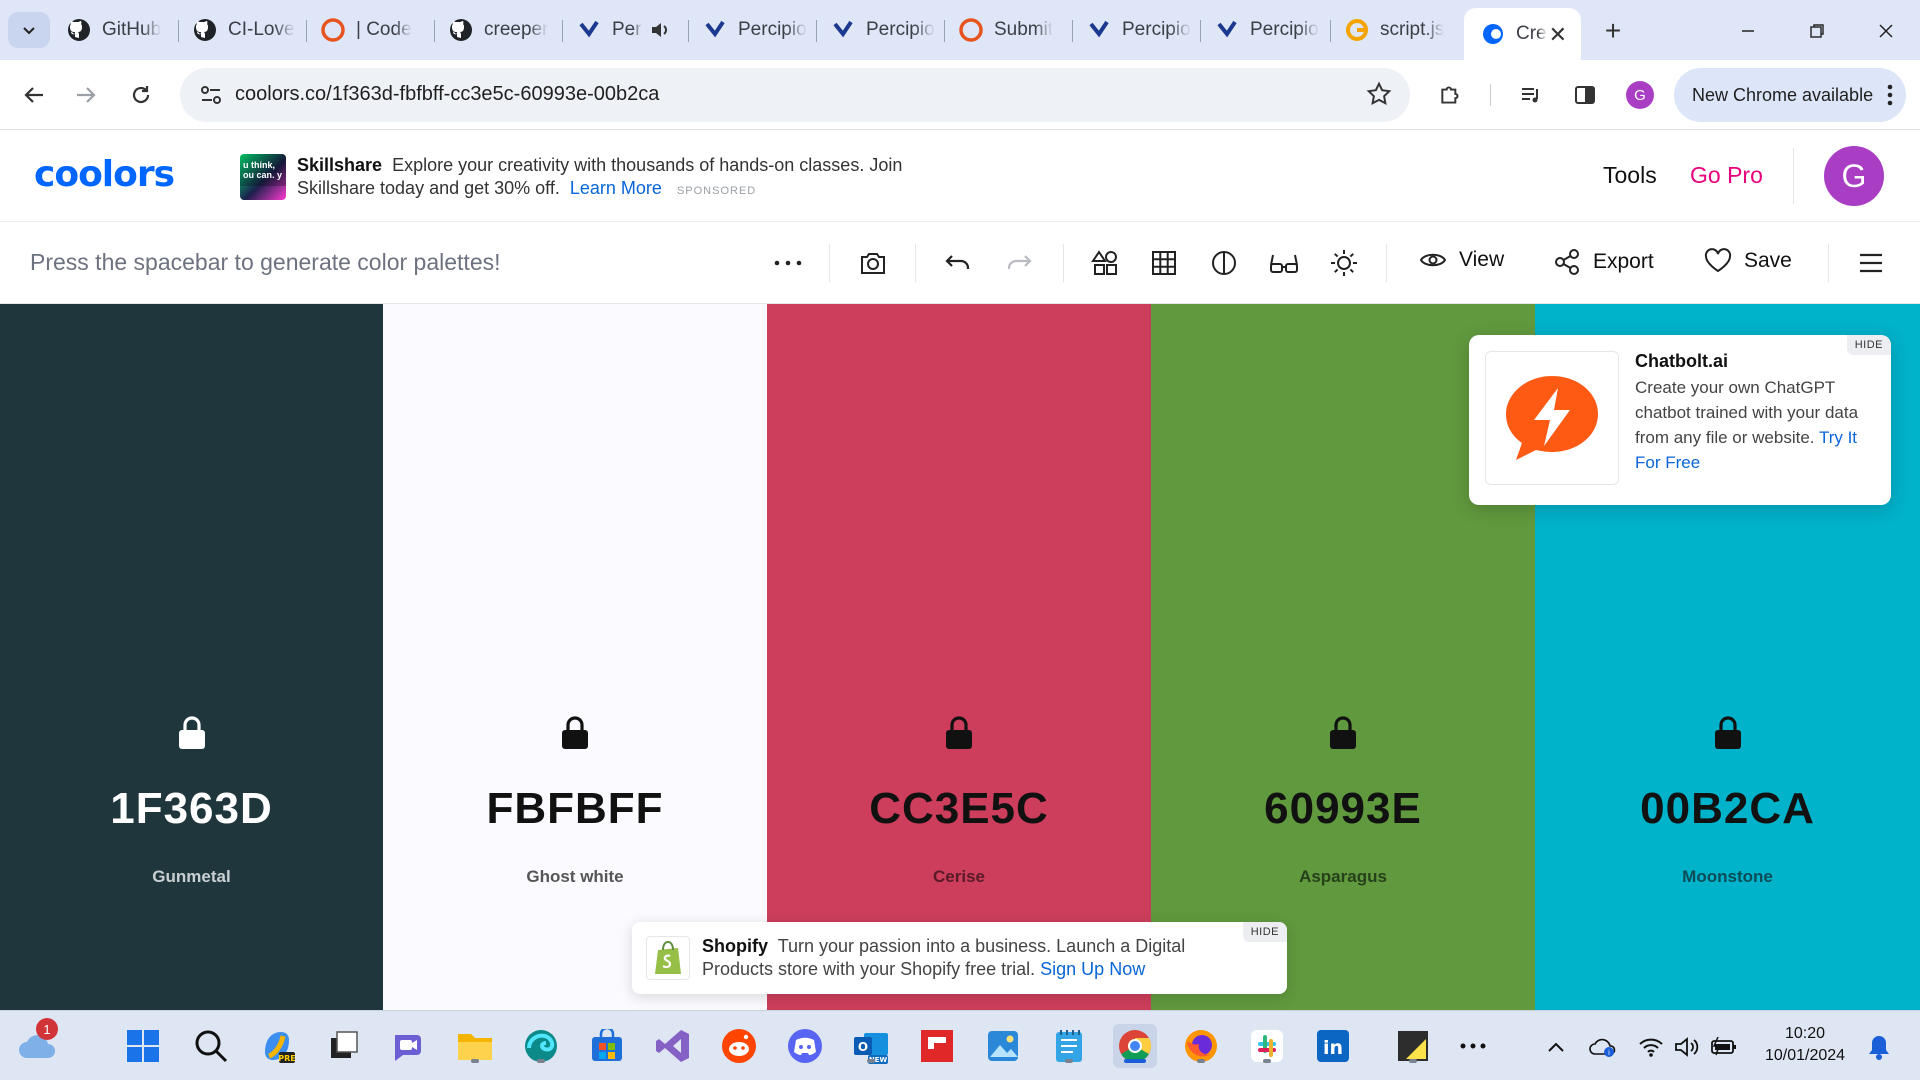  Describe the element at coordinates (1727, 809) in the screenshot. I see `color-hex-code: 00B2CA` at that location.